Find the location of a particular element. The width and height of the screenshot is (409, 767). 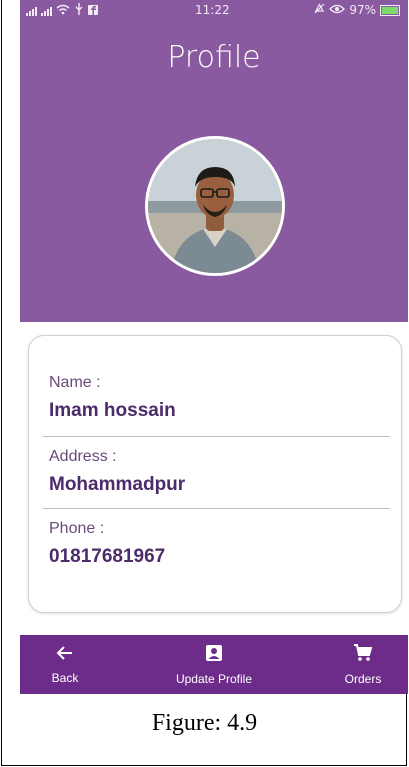

status-left-icons is located at coordinates (62, 10).